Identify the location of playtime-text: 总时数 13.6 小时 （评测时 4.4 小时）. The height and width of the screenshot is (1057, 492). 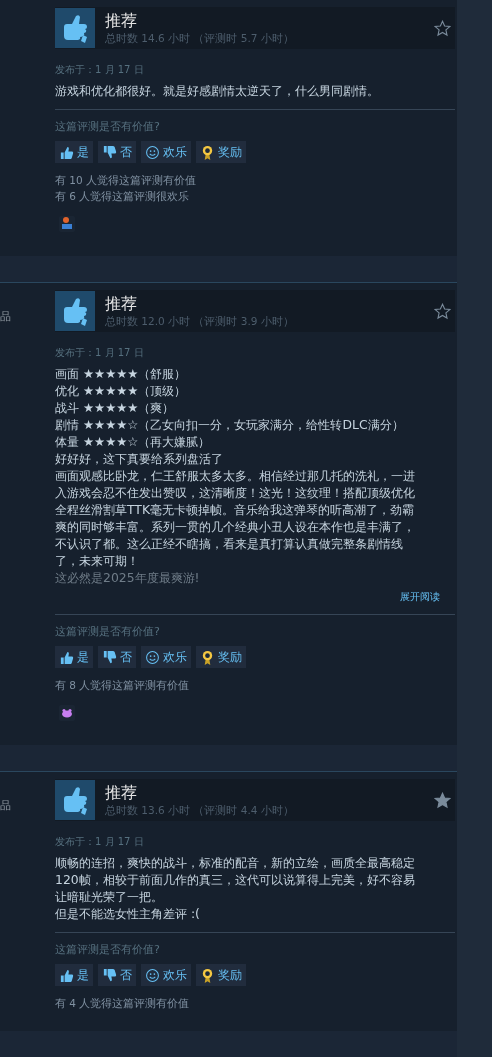
(200, 810).